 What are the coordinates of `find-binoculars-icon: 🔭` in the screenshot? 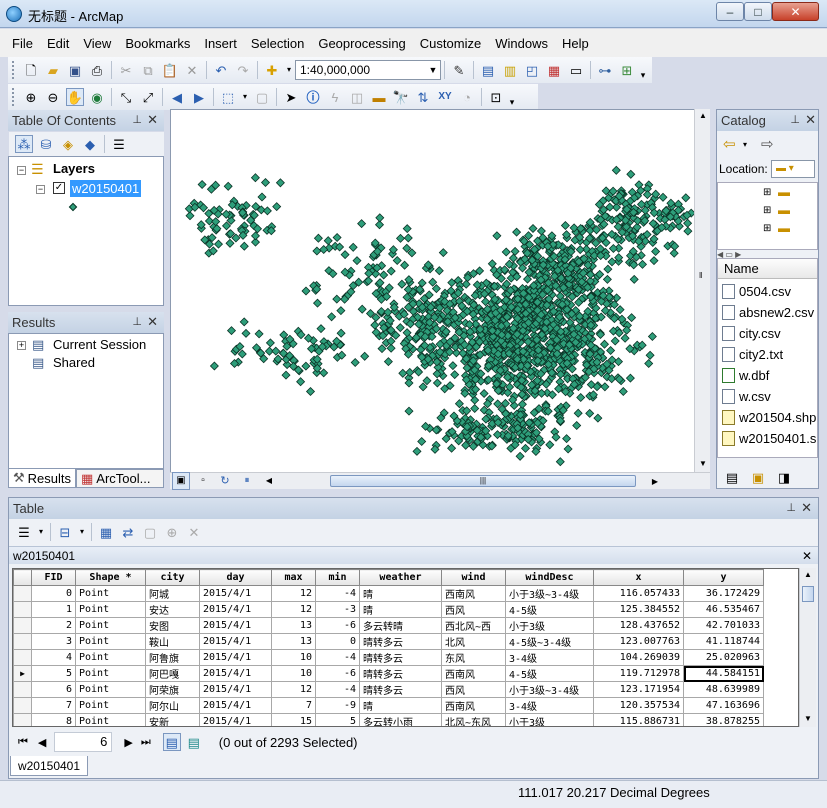 It's located at (401, 97).